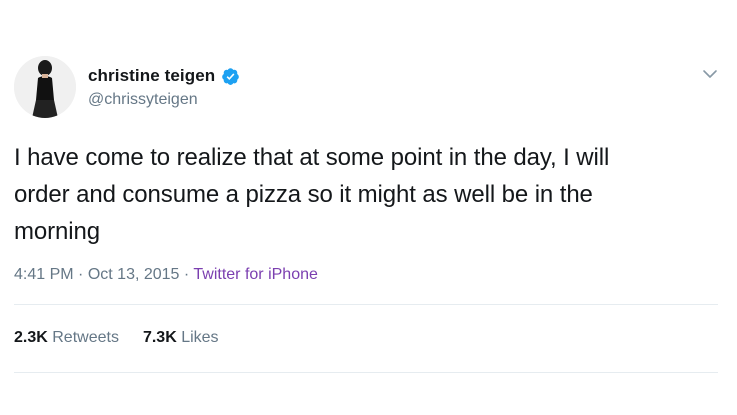 This screenshot has width=737, height=415. What do you see at coordinates (255, 274) in the screenshot?
I see `tweet-source-link: Twitter for iPhone` at bounding box center [255, 274].